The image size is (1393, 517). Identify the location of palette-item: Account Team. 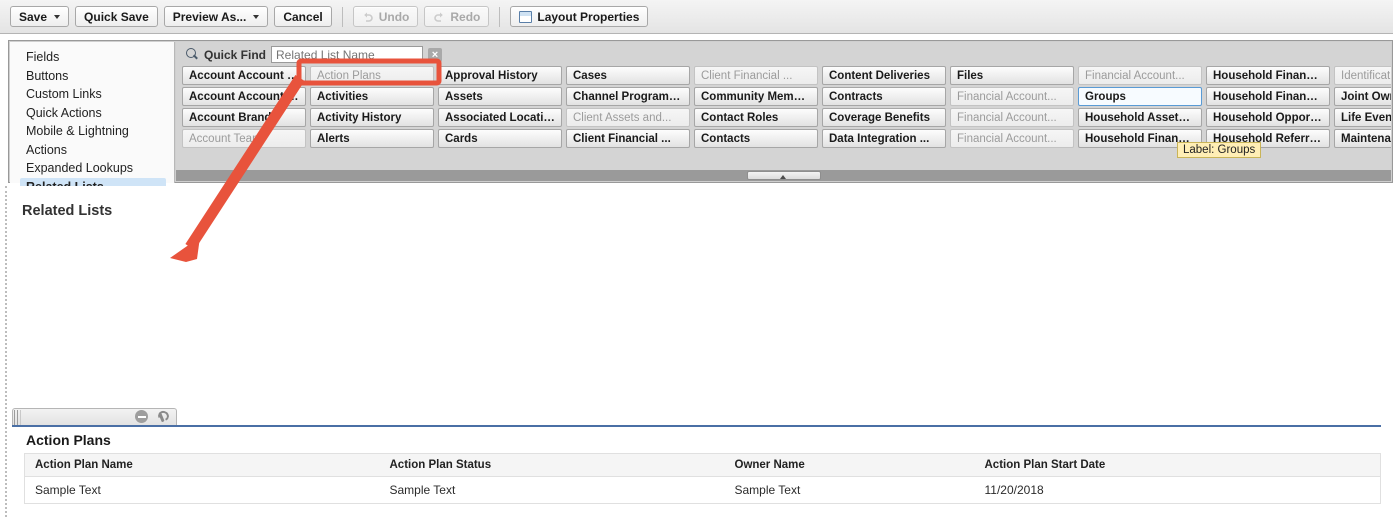
(244, 138).